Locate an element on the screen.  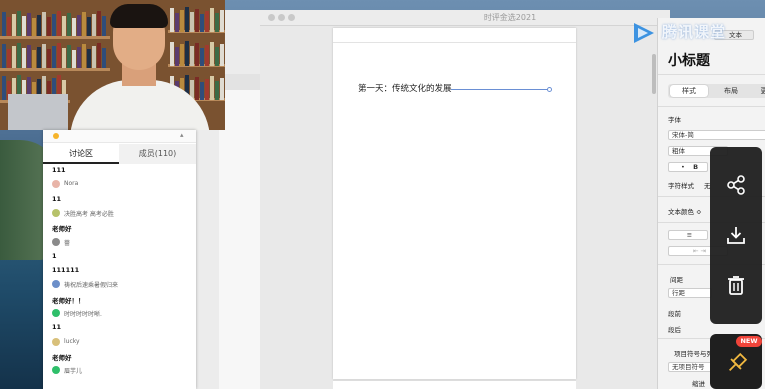
message-text: 11 is located at coordinates (122, 200).